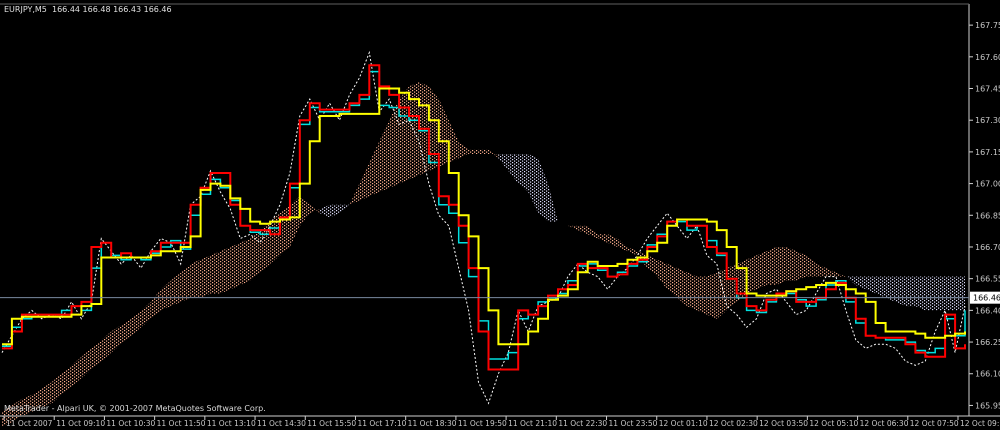  I want to click on x-tick-label: 11 Oct 15:50, so click(331, 423).